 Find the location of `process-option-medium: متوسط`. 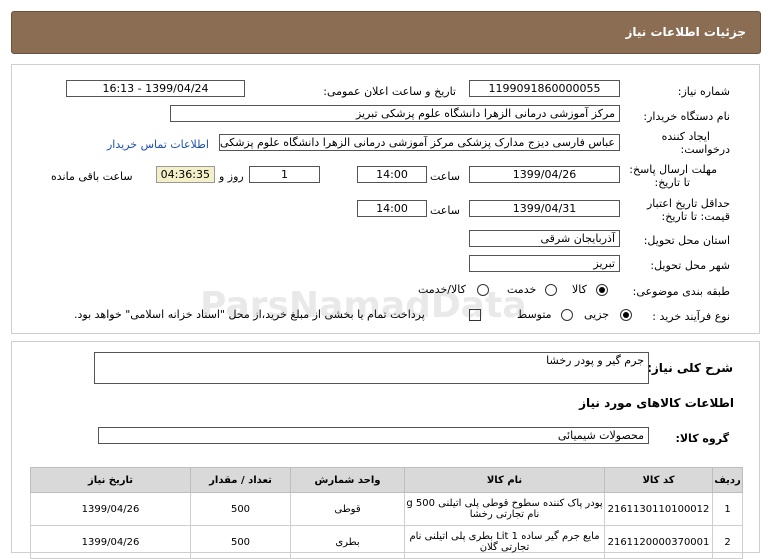

process-option-medium: متوسط is located at coordinates (534, 314).